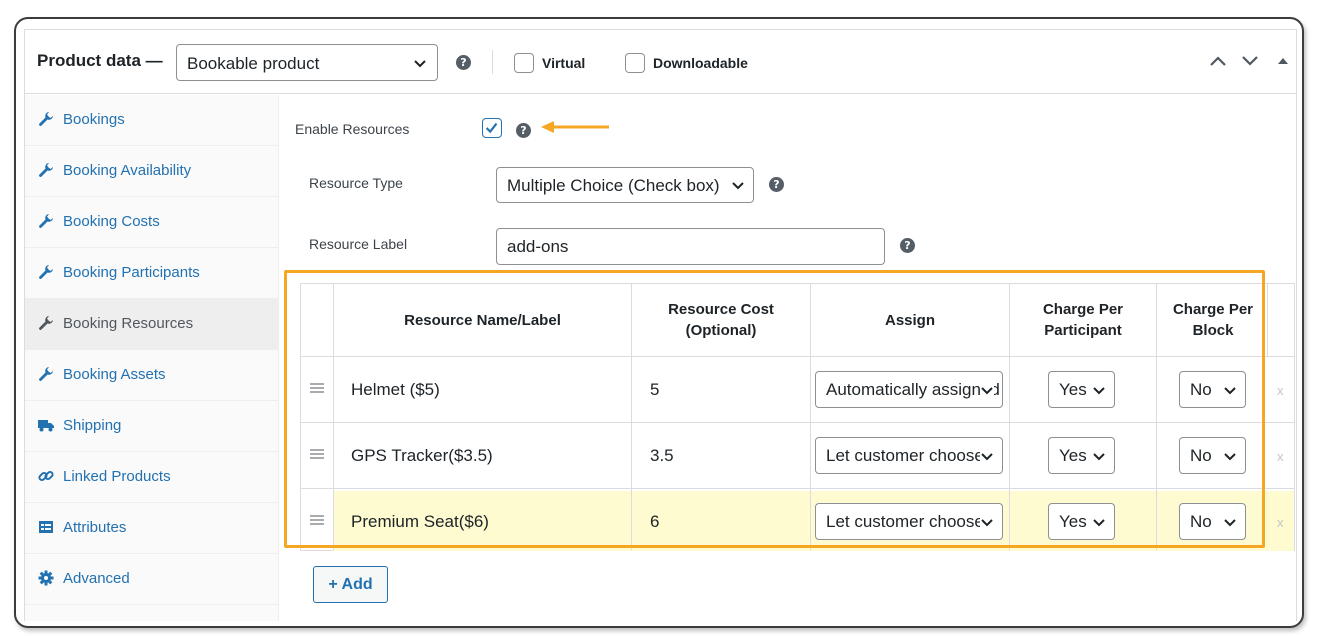 The height and width of the screenshot is (636, 1323). What do you see at coordinates (1213, 320) in the screenshot?
I see `header-charge-per-block: Charge Per Block` at bounding box center [1213, 320].